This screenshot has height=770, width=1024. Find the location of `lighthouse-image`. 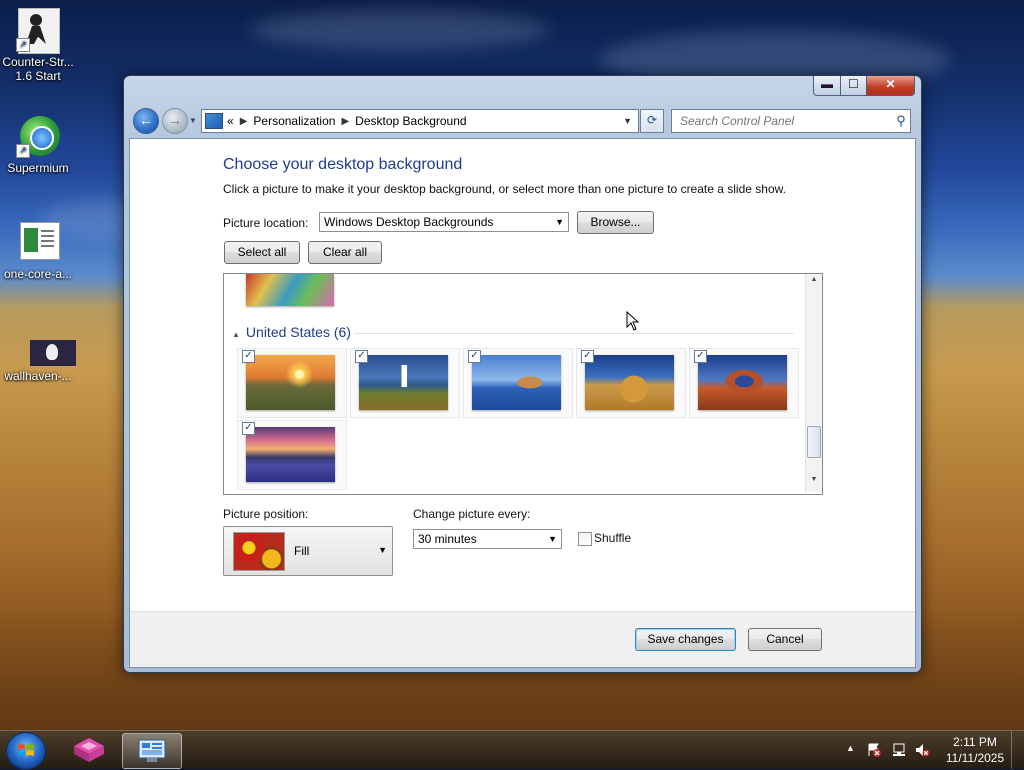

lighthouse-image is located at coordinates (403, 382).